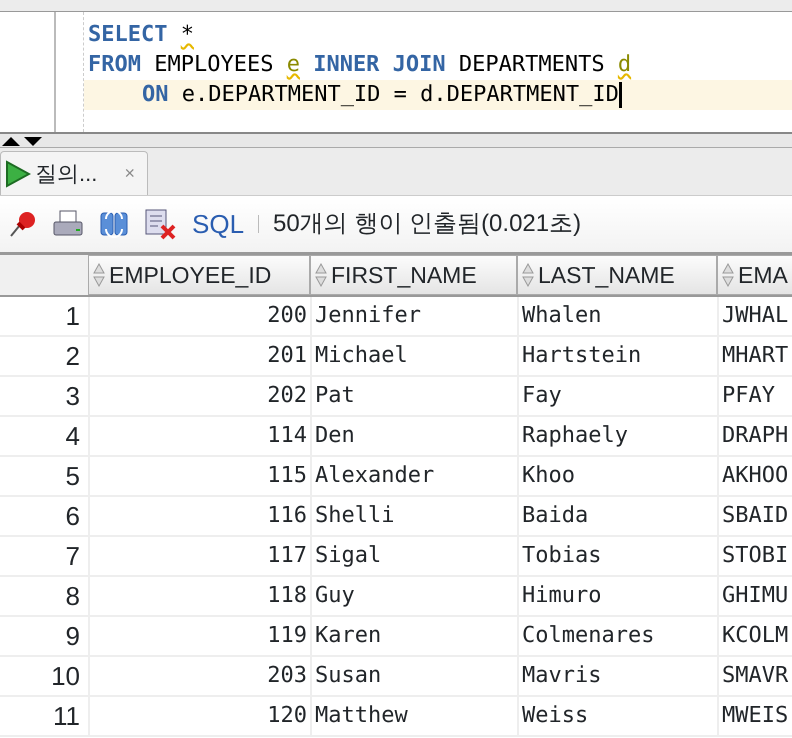 This screenshot has width=792, height=738. What do you see at coordinates (218, 224) in the screenshot?
I see `sql-button: SQL` at bounding box center [218, 224].